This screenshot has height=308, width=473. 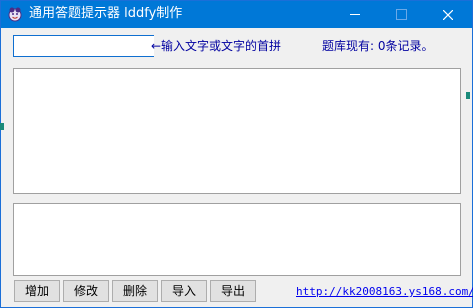 I want to click on maximize-button, so click(x=401, y=14).